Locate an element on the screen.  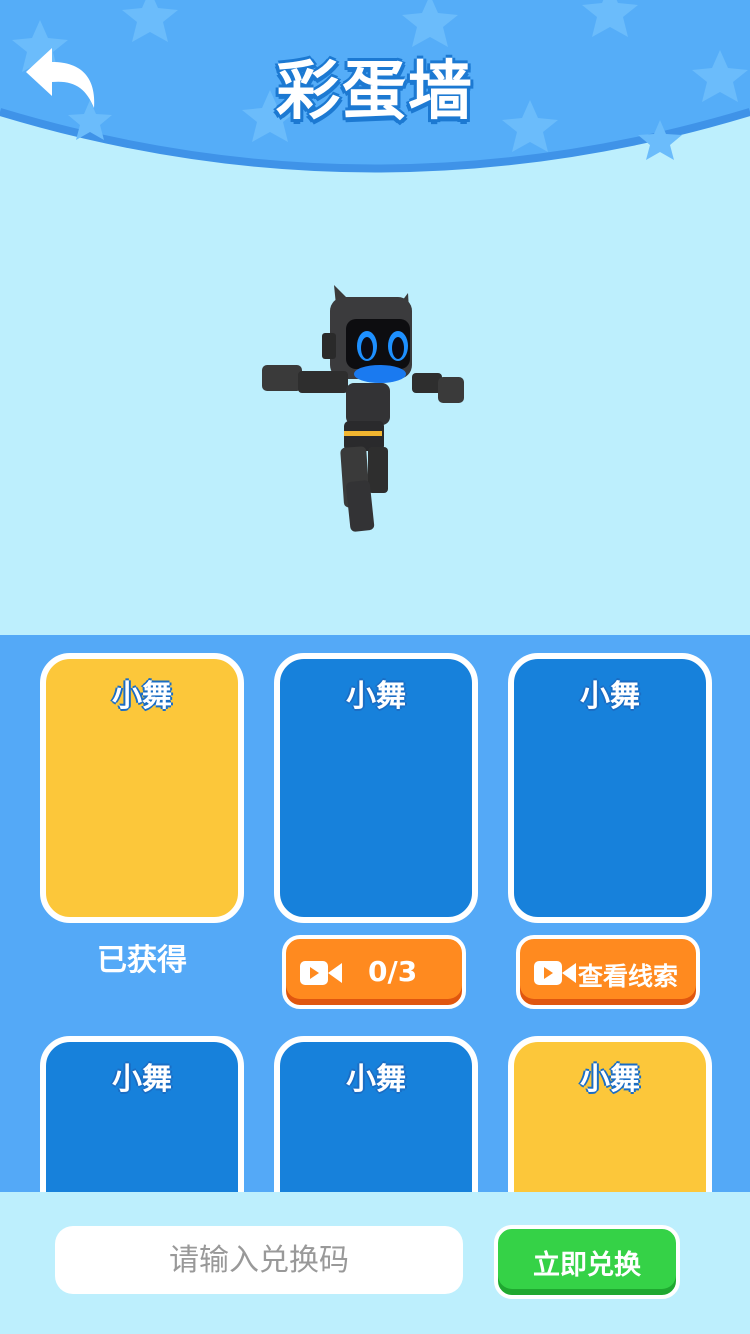
header-banner: 彩蛋墙 is located at coordinates (375, 92).